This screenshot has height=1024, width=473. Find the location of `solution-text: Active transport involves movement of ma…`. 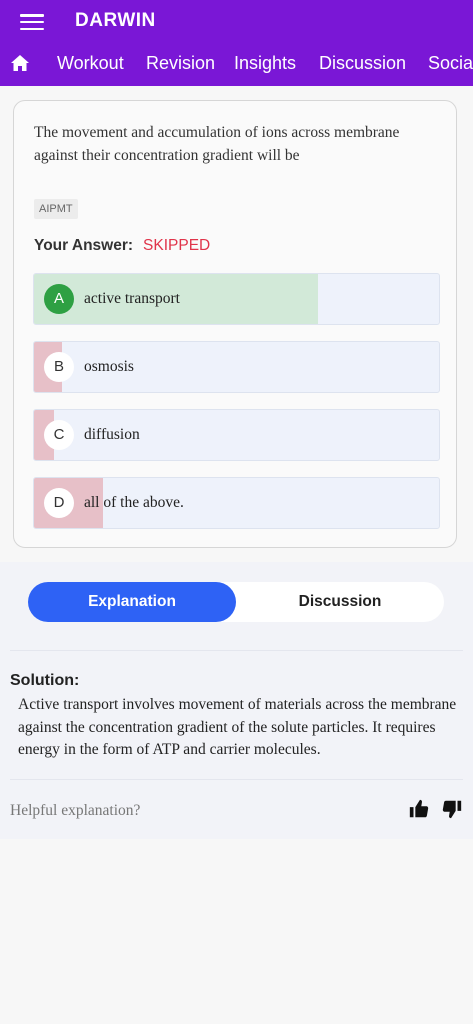

solution-text: Active transport involves movement of ma… is located at coordinates (237, 727).